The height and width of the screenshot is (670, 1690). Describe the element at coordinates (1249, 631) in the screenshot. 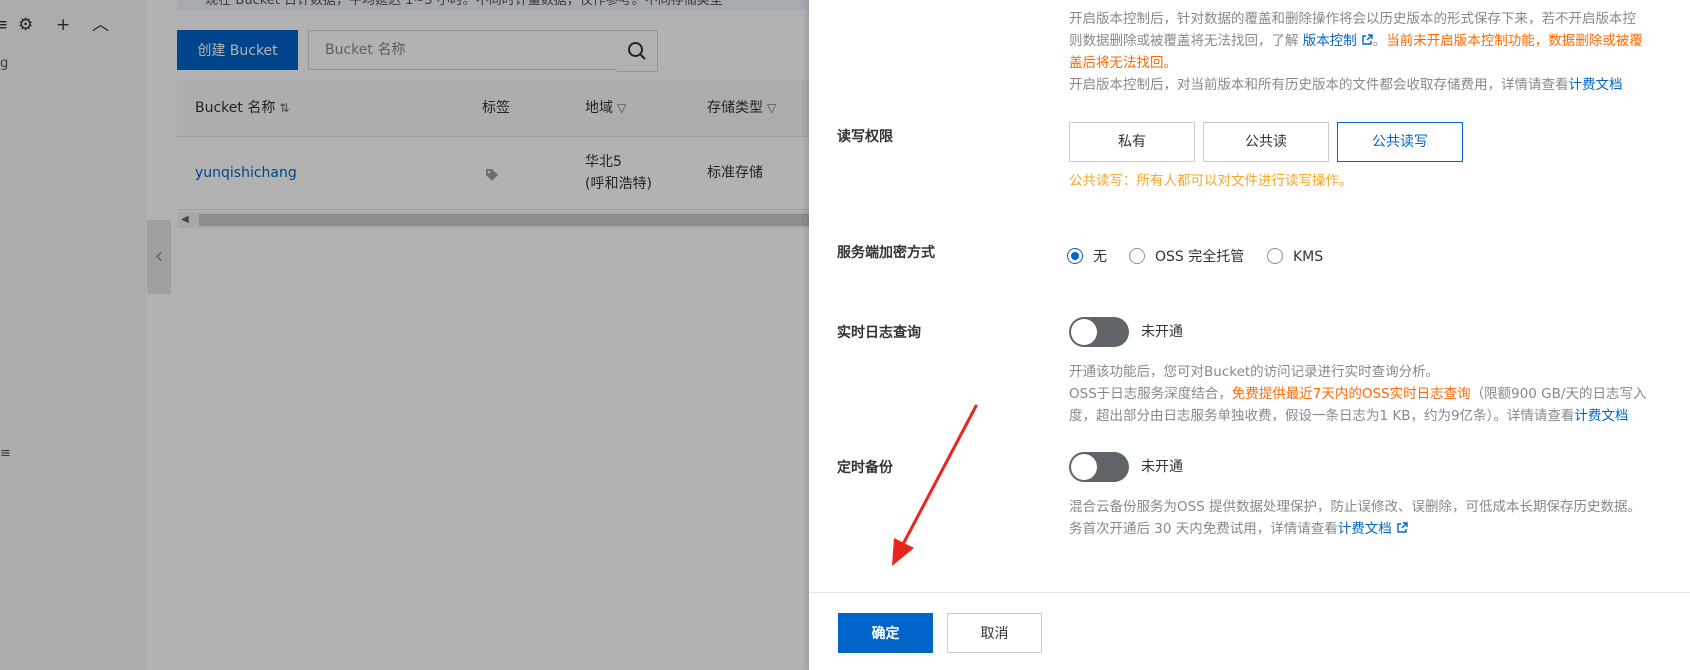

I see `drawer-footer: 确定 取消` at that location.